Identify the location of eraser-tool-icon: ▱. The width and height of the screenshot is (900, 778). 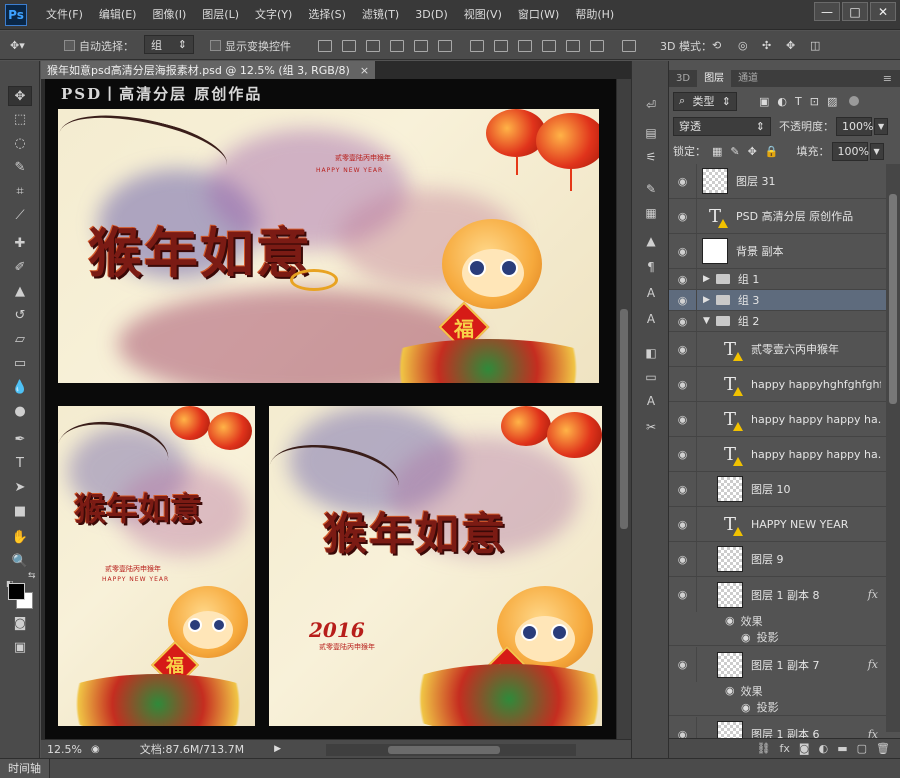
(20, 339).